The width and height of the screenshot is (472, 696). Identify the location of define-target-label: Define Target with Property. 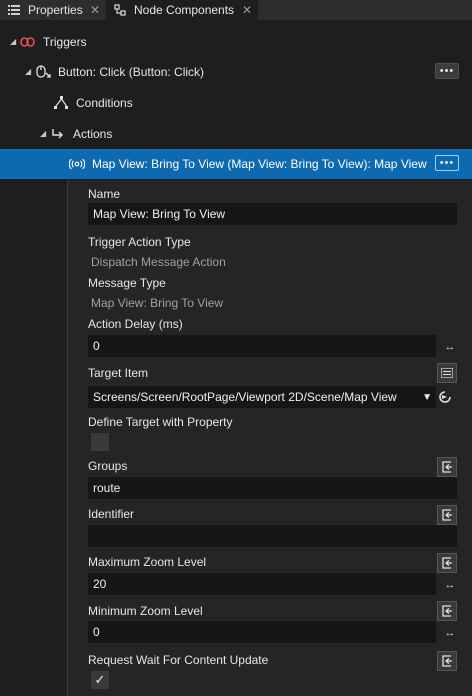
(160, 422).